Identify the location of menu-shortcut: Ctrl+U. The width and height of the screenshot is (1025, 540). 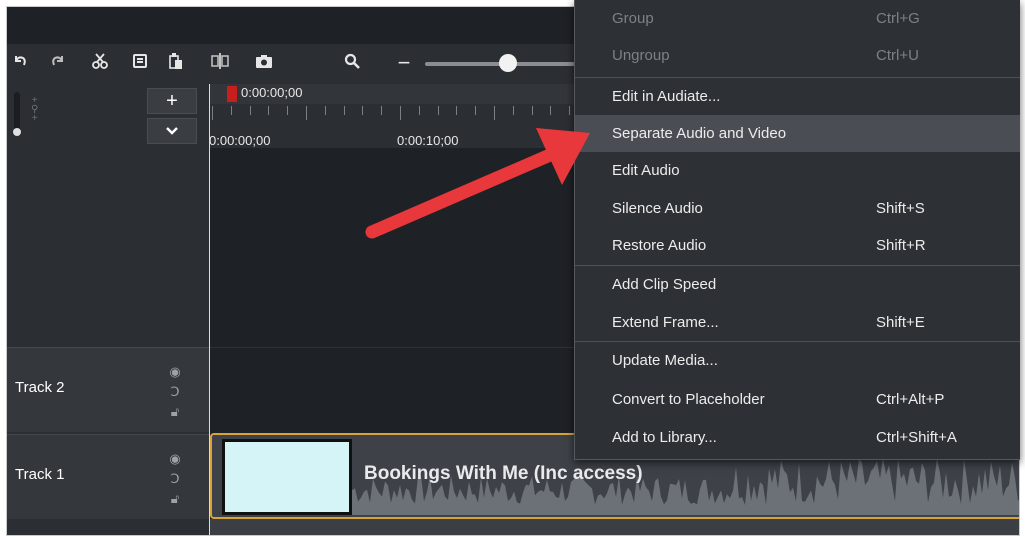
(897, 55).